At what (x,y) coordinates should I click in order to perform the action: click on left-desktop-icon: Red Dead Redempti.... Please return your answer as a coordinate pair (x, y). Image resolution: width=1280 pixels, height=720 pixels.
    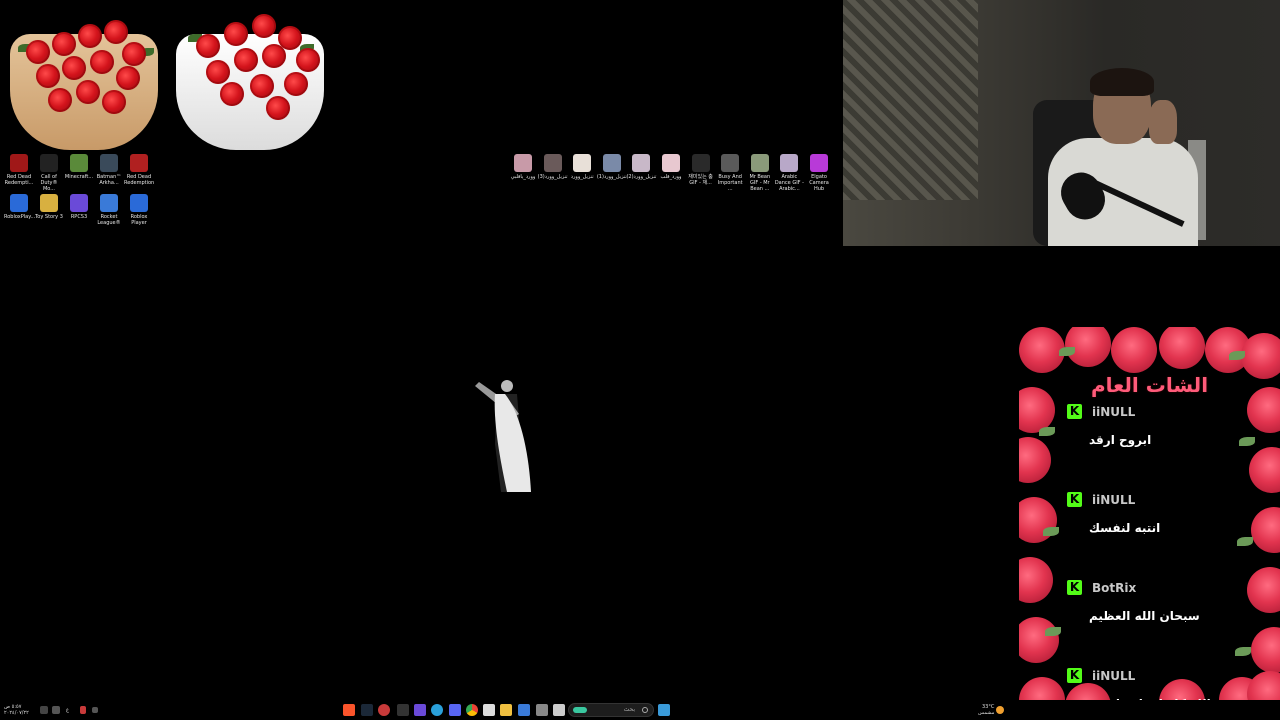
    Looking at the image, I should click on (19, 170).